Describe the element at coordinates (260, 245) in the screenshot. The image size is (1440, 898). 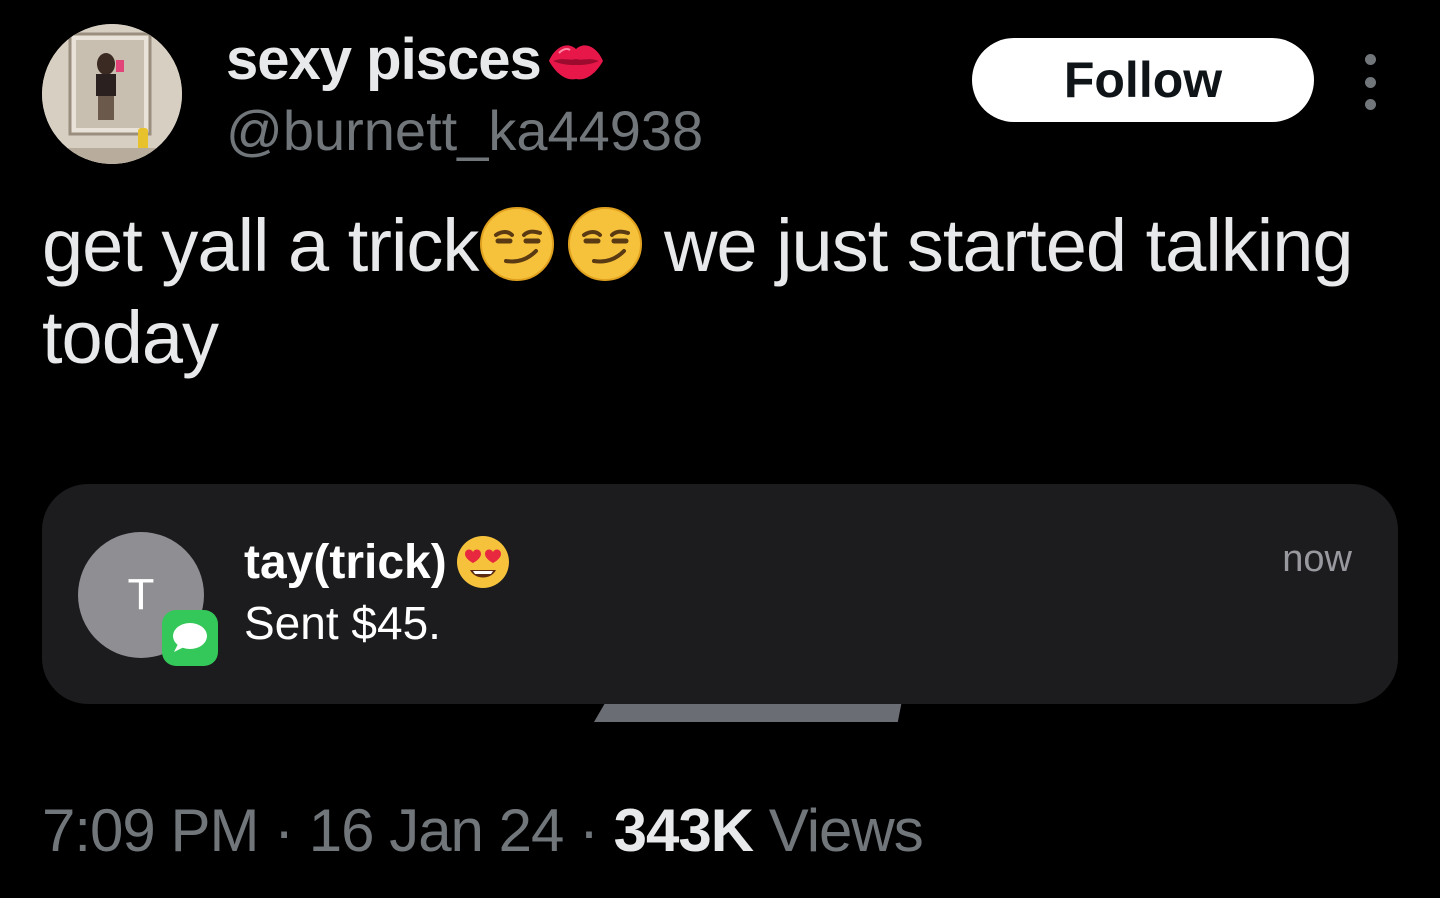
I see `tweet-text-part1: get yall a trick` at that location.